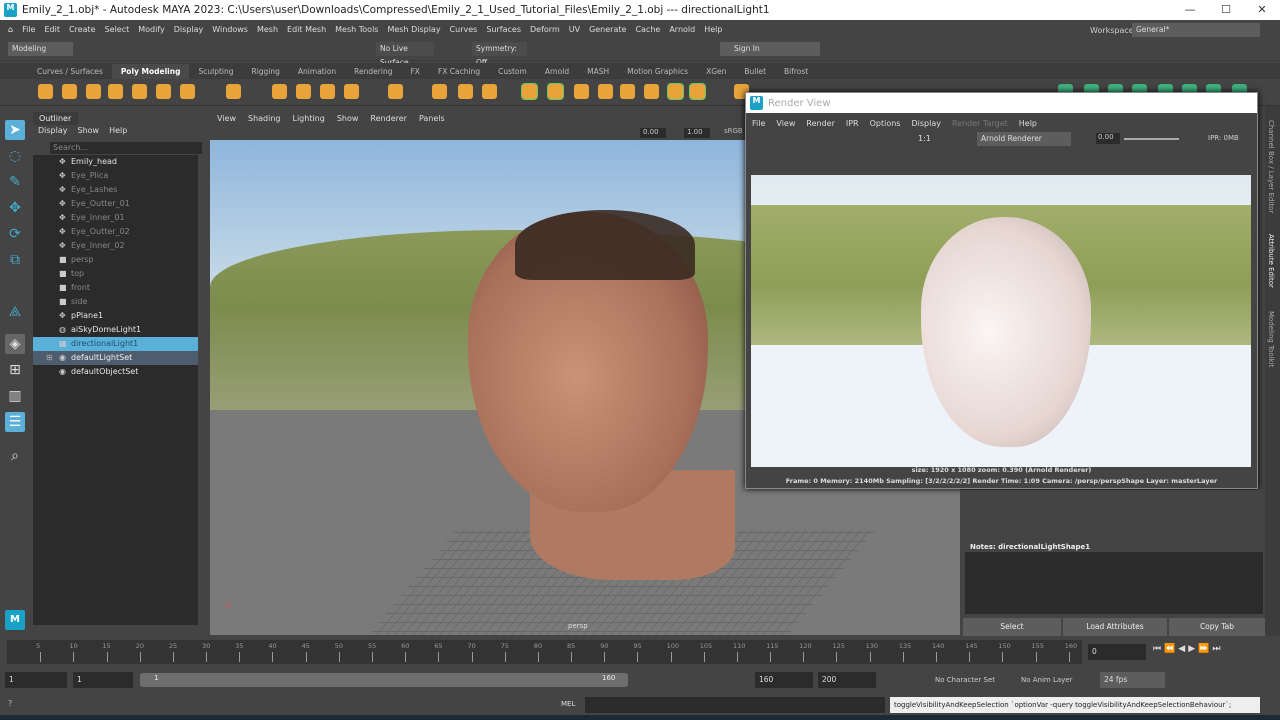 This screenshot has height=720, width=1280. What do you see at coordinates (356, 29) in the screenshot?
I see `menu-mesh-tools: Mesh Tools` at bounding box center [356, 29].